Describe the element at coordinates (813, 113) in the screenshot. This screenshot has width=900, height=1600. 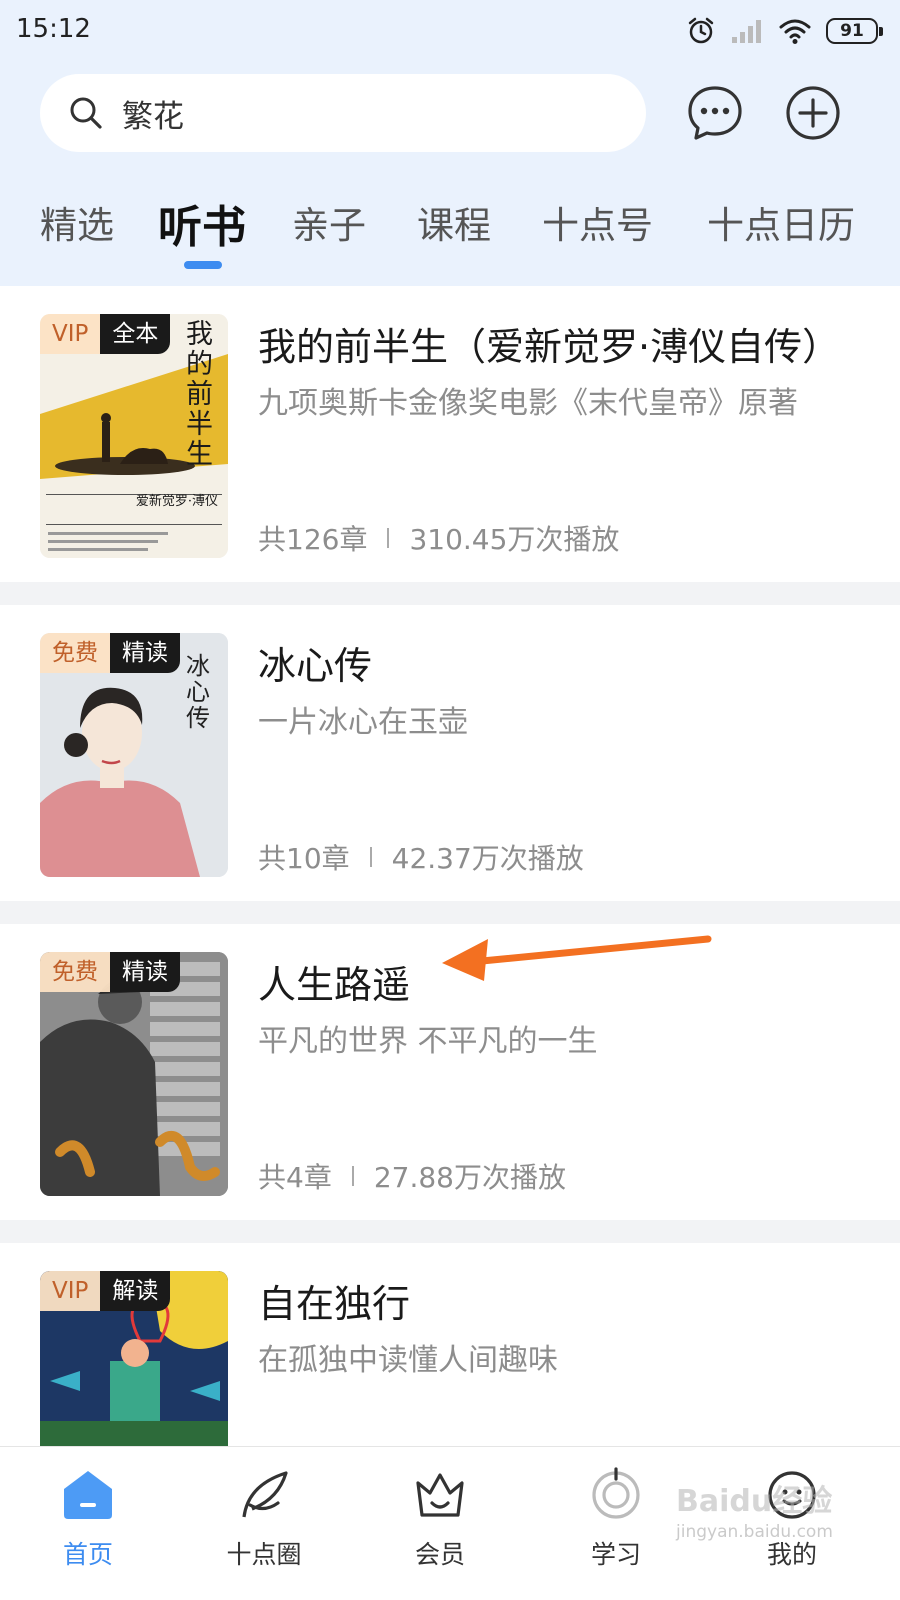
I see `add-icon` at that location.